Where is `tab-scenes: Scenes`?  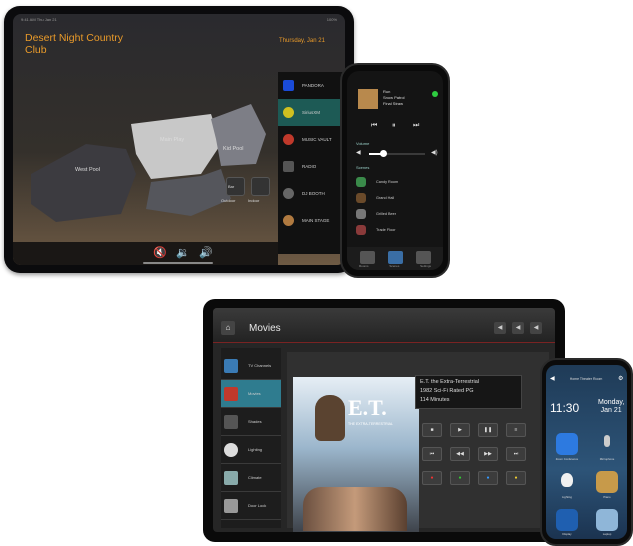
tab-scenes: Scenes is located at coordinates (394, 266).